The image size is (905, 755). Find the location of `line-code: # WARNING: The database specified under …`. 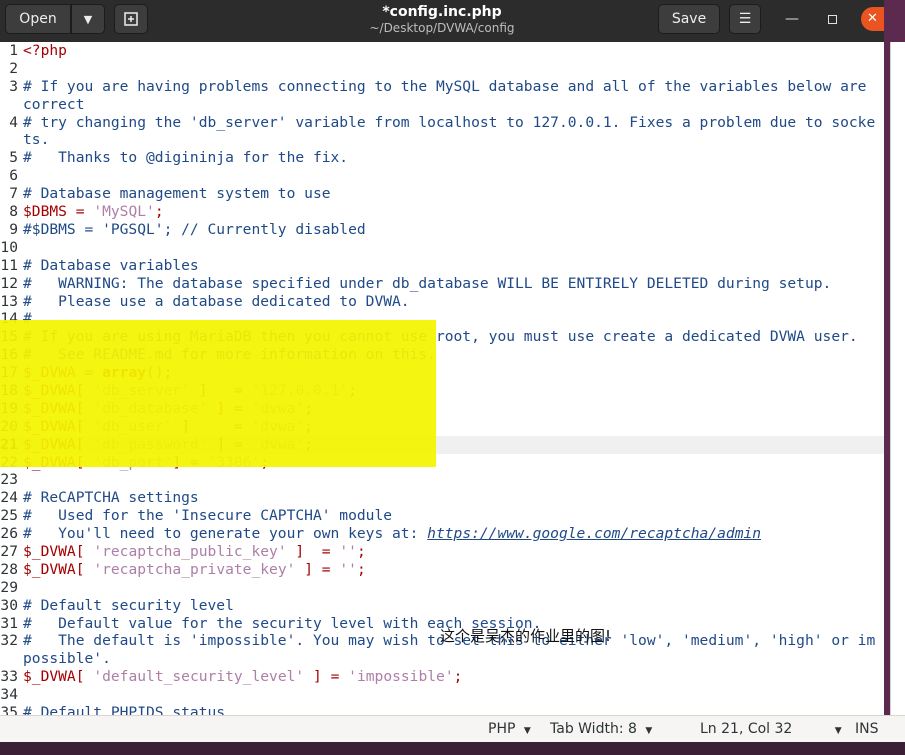

line-code: # WARNING: The database specified under … is located at coordinates (427, 283).